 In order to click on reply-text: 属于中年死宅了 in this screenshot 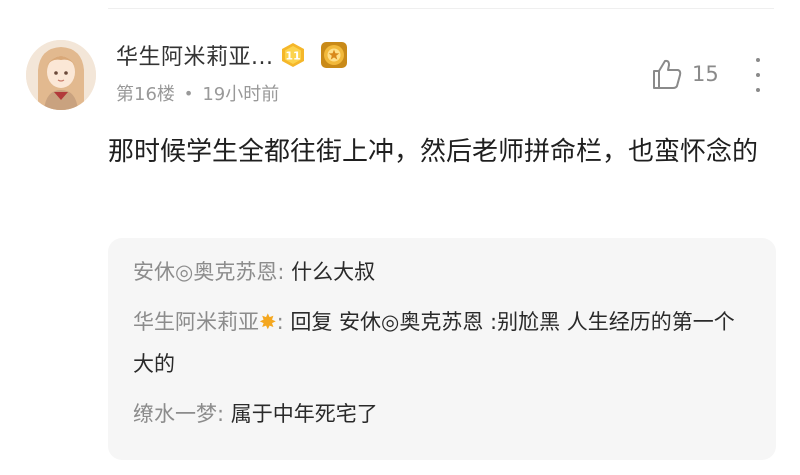, I will do `click(304, 414)`.